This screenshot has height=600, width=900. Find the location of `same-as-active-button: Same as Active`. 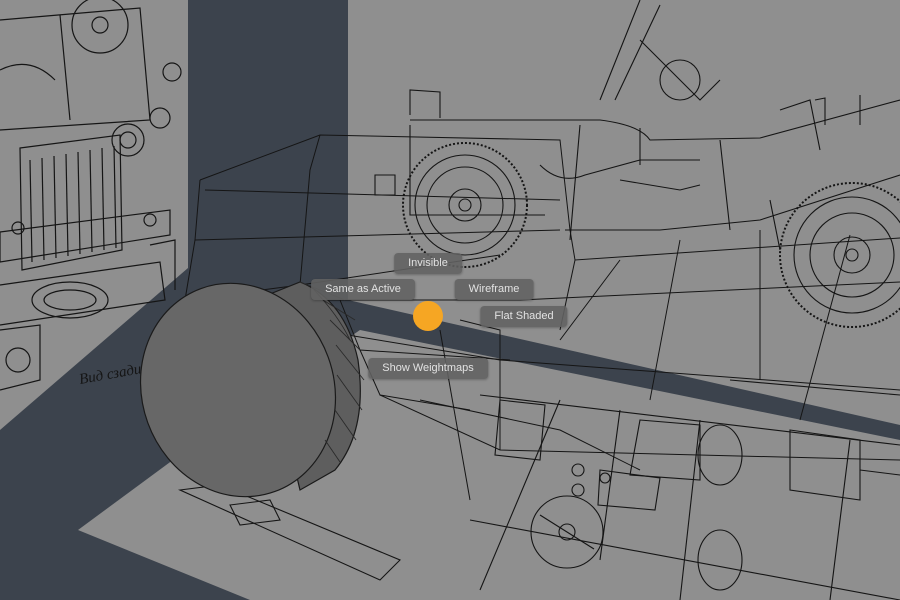

same-as-active-button: Same as Active is located at coordinates (363, 289).